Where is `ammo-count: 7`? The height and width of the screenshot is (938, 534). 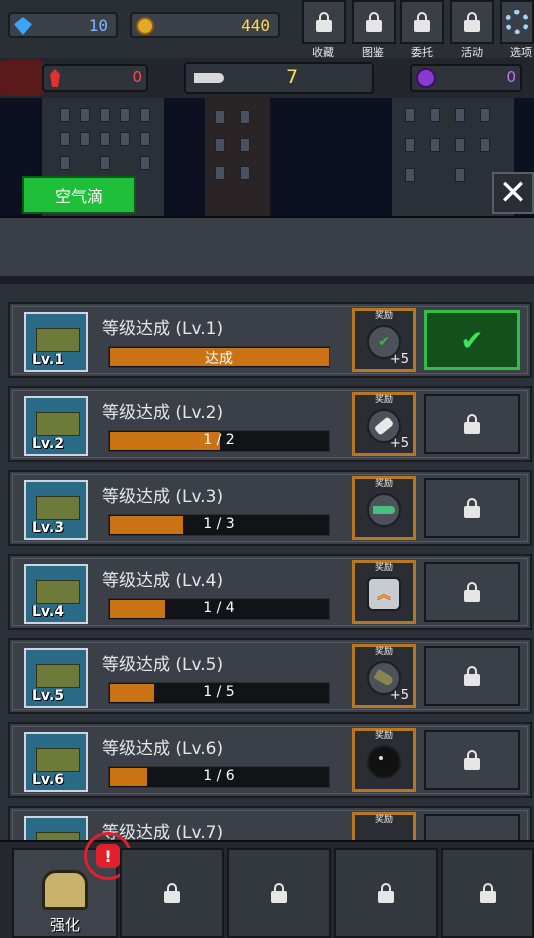 ammo-count: 7 is located at coordinates (292, 77).